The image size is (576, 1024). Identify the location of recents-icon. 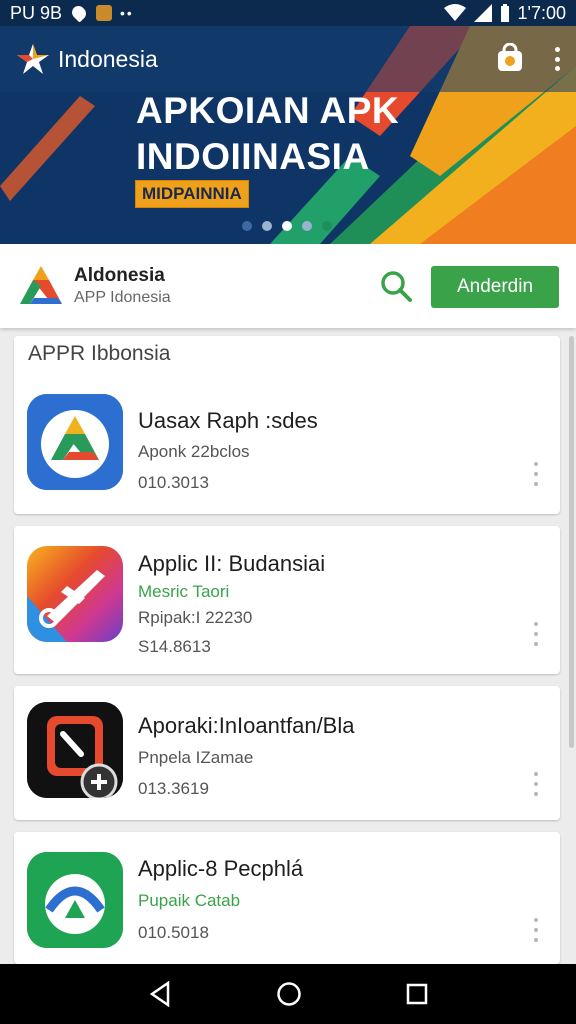
(417, 994).